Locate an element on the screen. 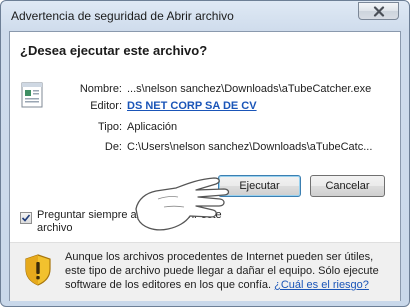 This screenshot has height=307, width=410. close-button is located at coordinates (378, 11).